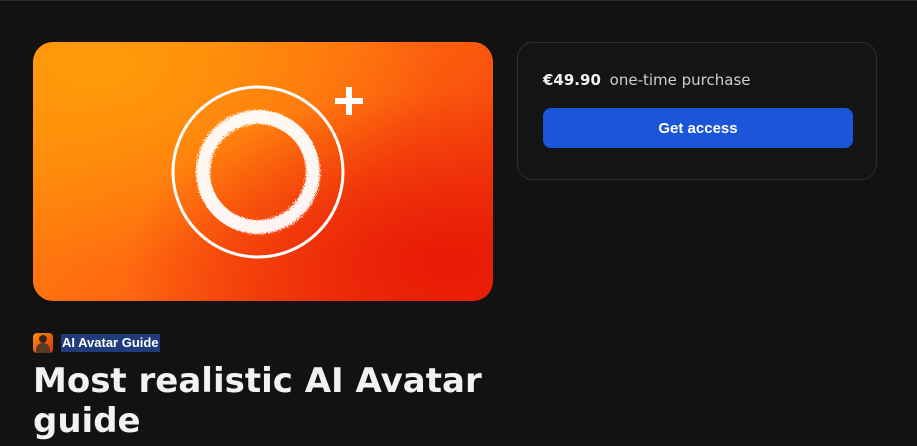 This screenshot has width=917, height=446. What do you see at coordinates (43, 343) in the screenshot?
I see `avatar` at bounding box center [43, 343].